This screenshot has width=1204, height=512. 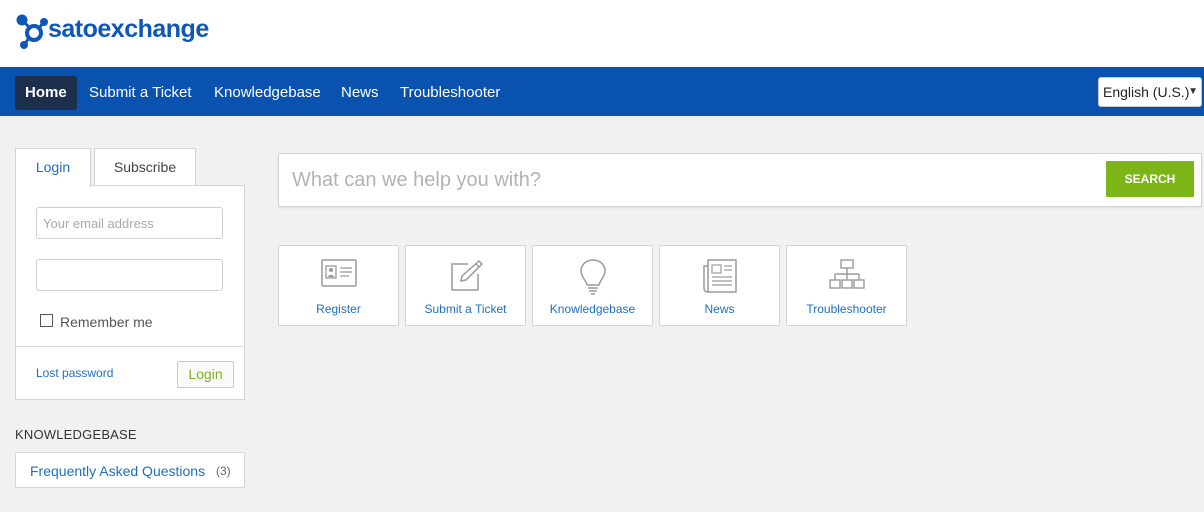 I want to click on remember-me-checkbox, so click(x=46, y=320).